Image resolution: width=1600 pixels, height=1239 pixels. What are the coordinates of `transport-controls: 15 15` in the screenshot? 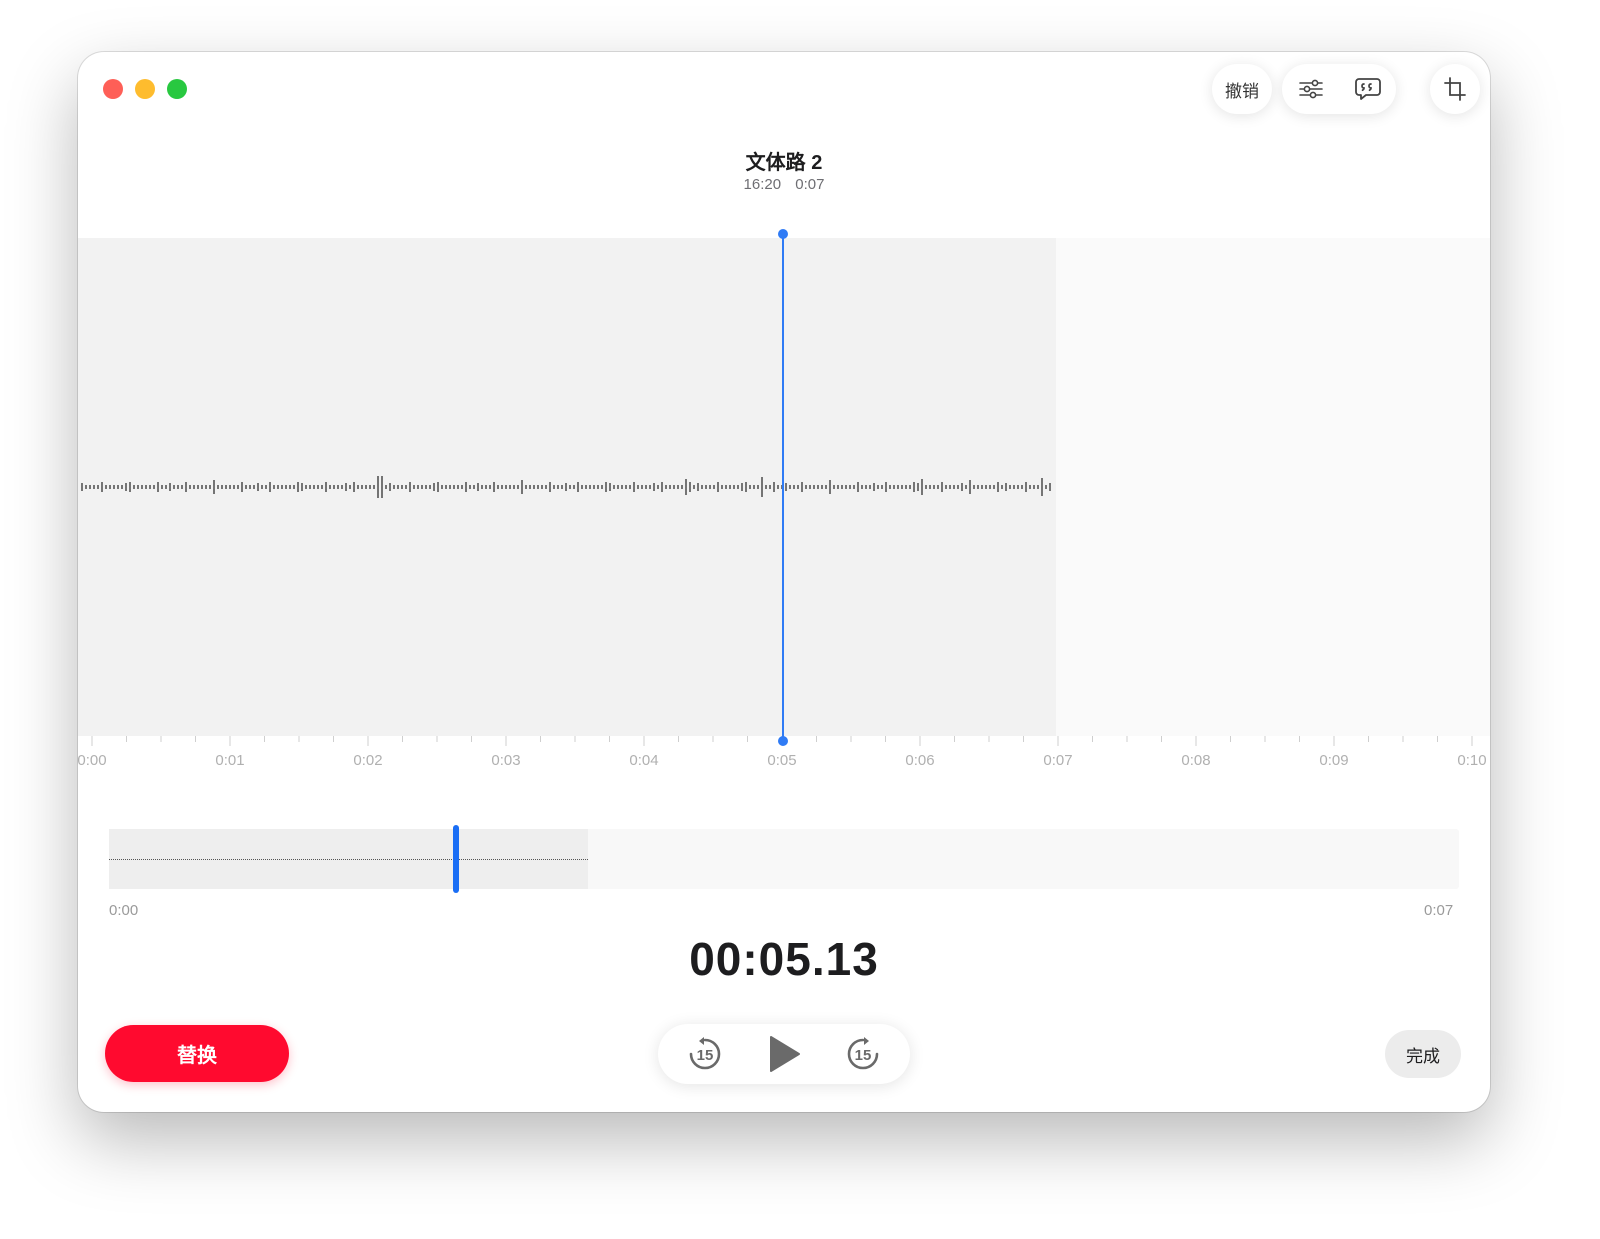 It's located at (784, 1054).